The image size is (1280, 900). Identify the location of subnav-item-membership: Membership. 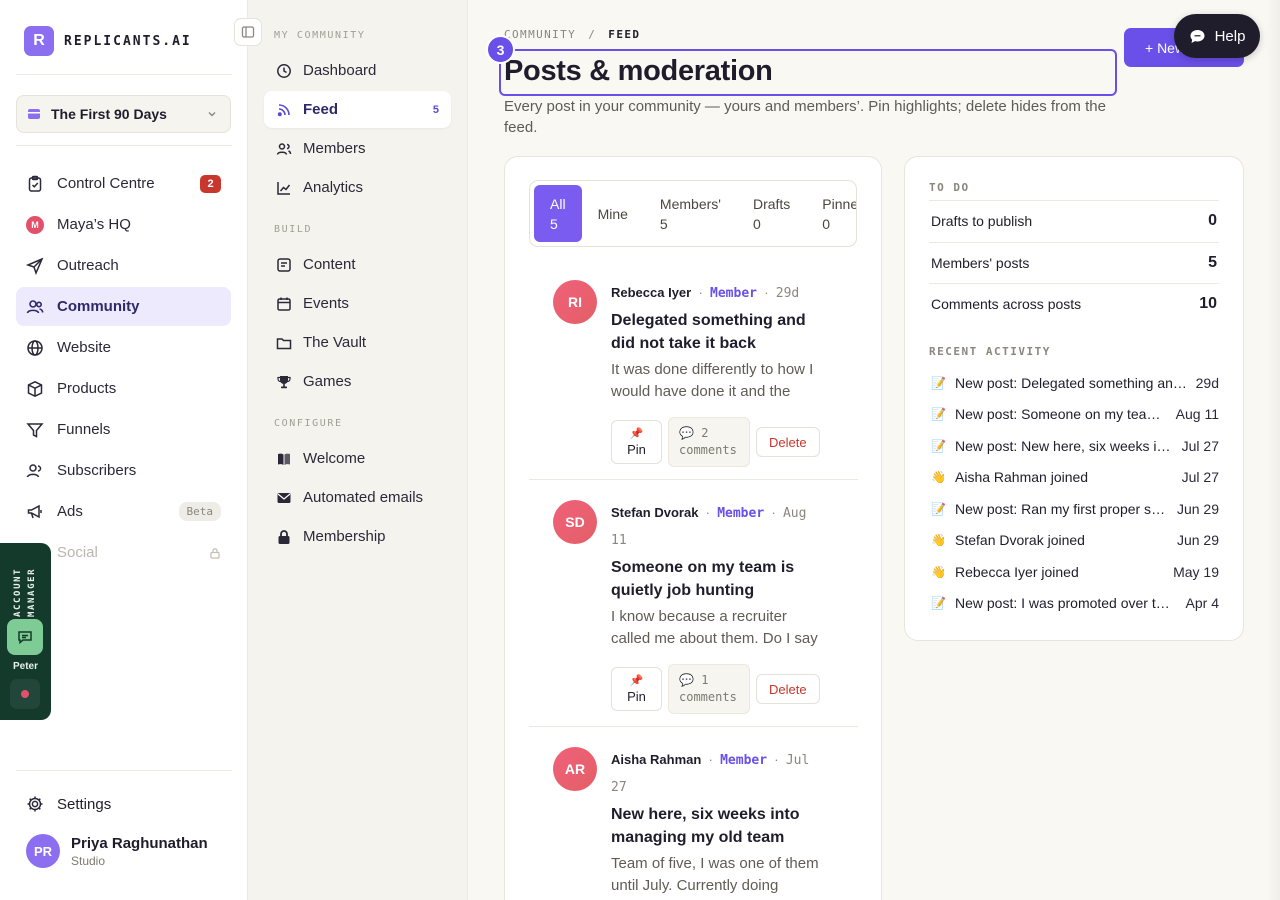
(357, 536).